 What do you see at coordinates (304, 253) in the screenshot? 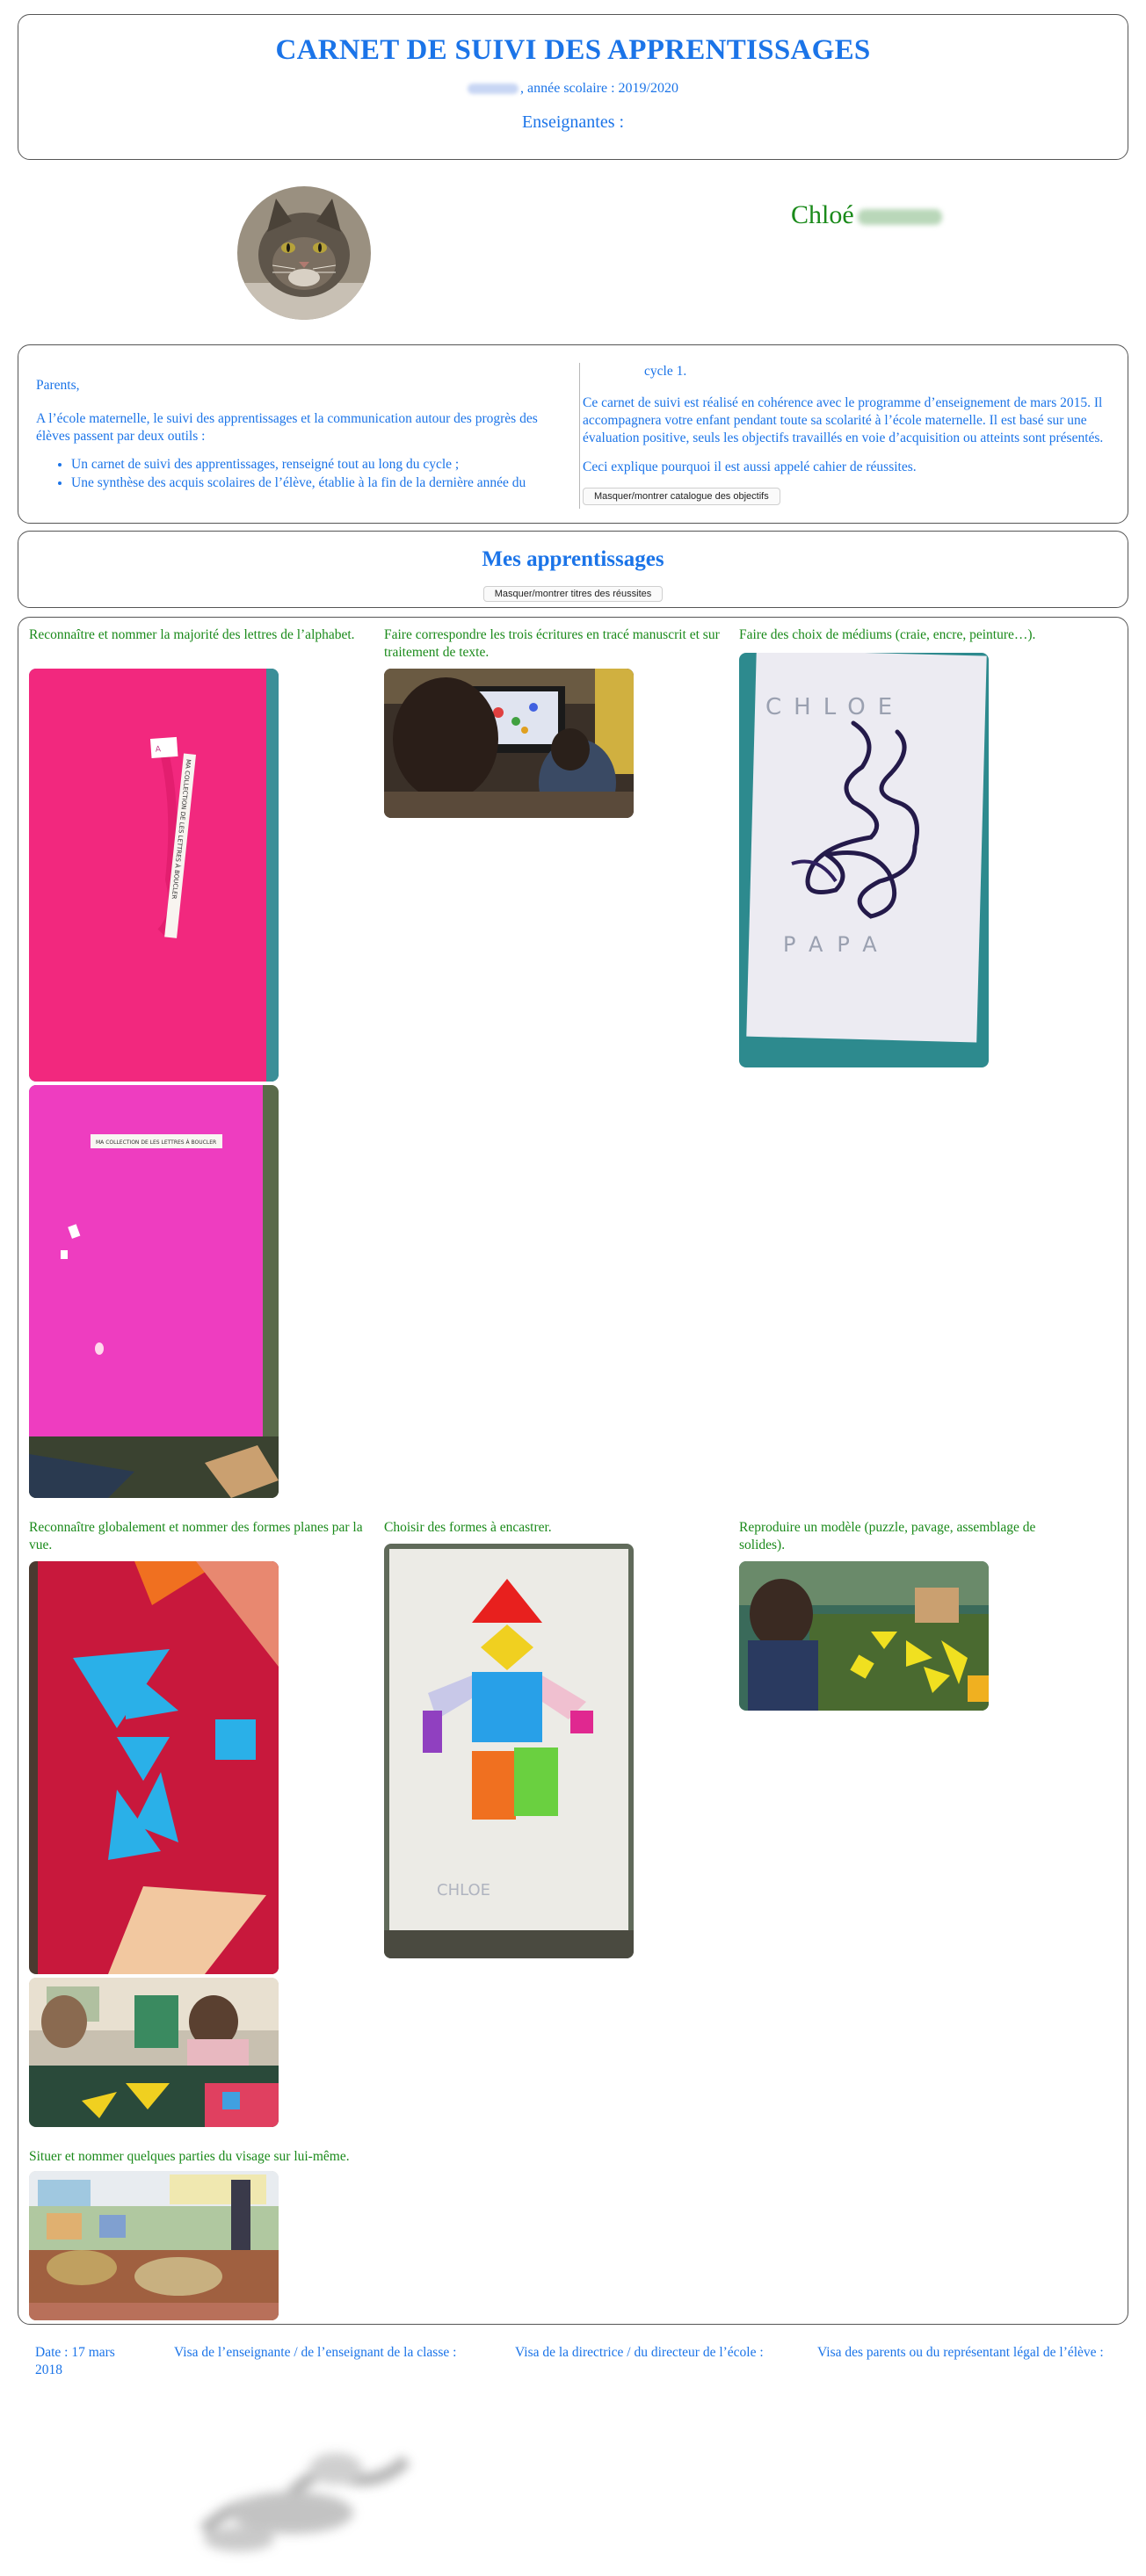
I see `student-avatar` at bounding box center [304, 253].